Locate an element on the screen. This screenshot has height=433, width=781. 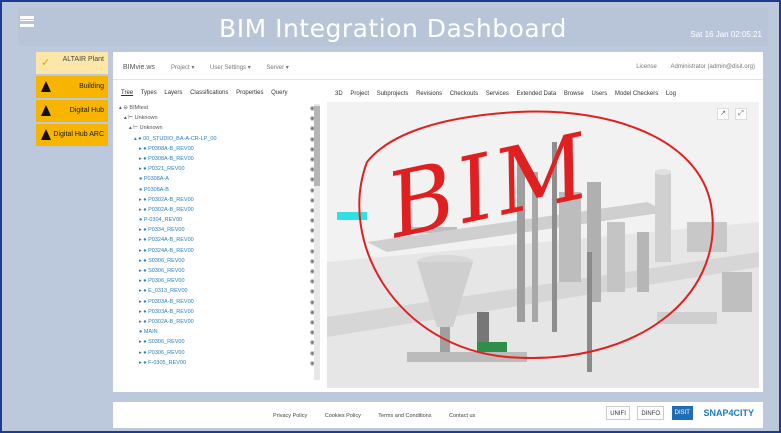
tree-row-label: ● MAIN is located at coordinates (148, 332).